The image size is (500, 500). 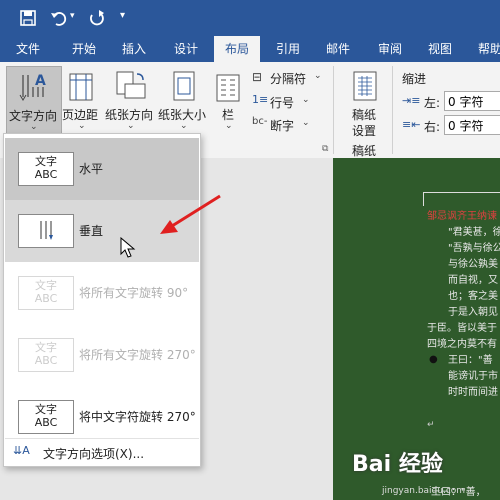 What do you see at coordinates (97, 18) in the screenshot?
I see `redo-icon` at bounding box center [97, 18].